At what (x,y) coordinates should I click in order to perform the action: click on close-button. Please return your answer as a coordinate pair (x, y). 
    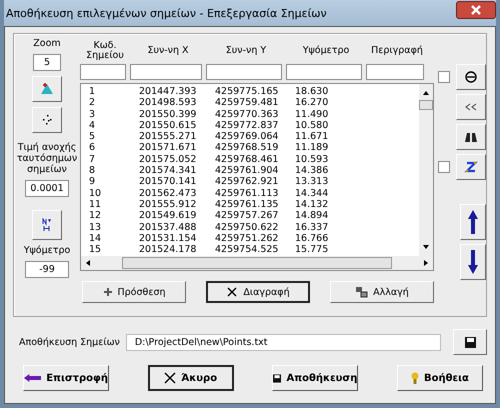
    Looking at the image, I should click on (476, 10).